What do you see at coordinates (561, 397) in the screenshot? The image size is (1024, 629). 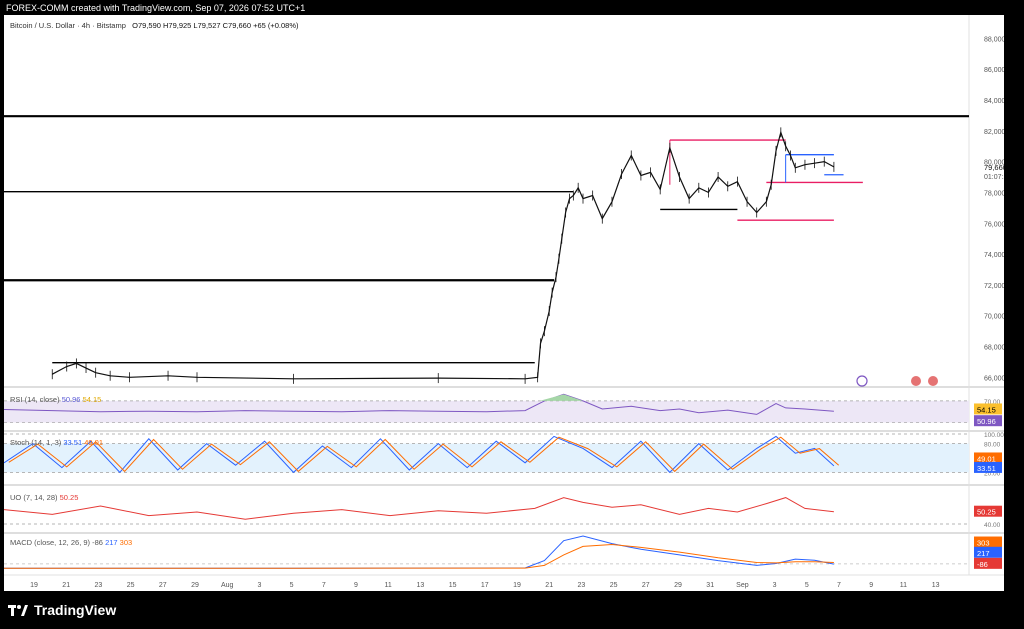 I see `rsi-overbought-fill` at bounding box center [561, 397].